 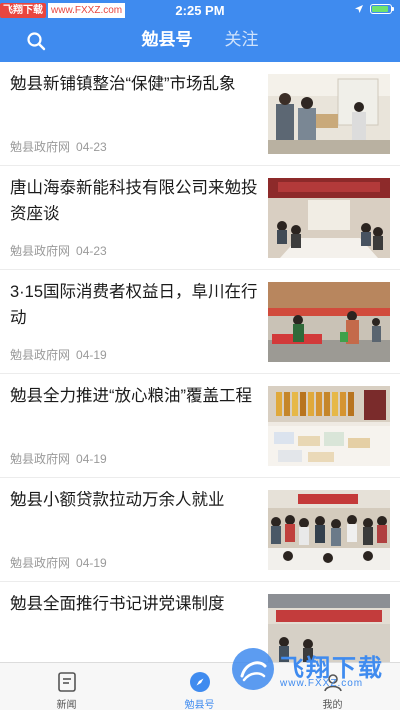 I want to click on tabbar-label-news: 新闻, so click(x=66, y=705).